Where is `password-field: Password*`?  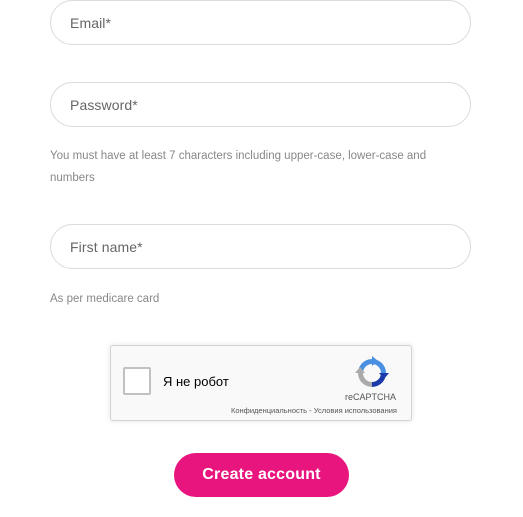 password-field: Password* is located at coordinates (260, 104).